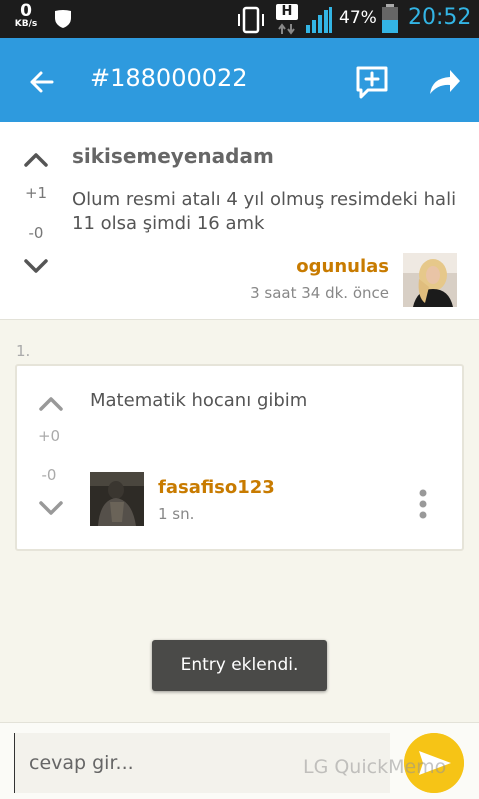  I want to click on toast-message: Entry eklendi., so click(239, 665).